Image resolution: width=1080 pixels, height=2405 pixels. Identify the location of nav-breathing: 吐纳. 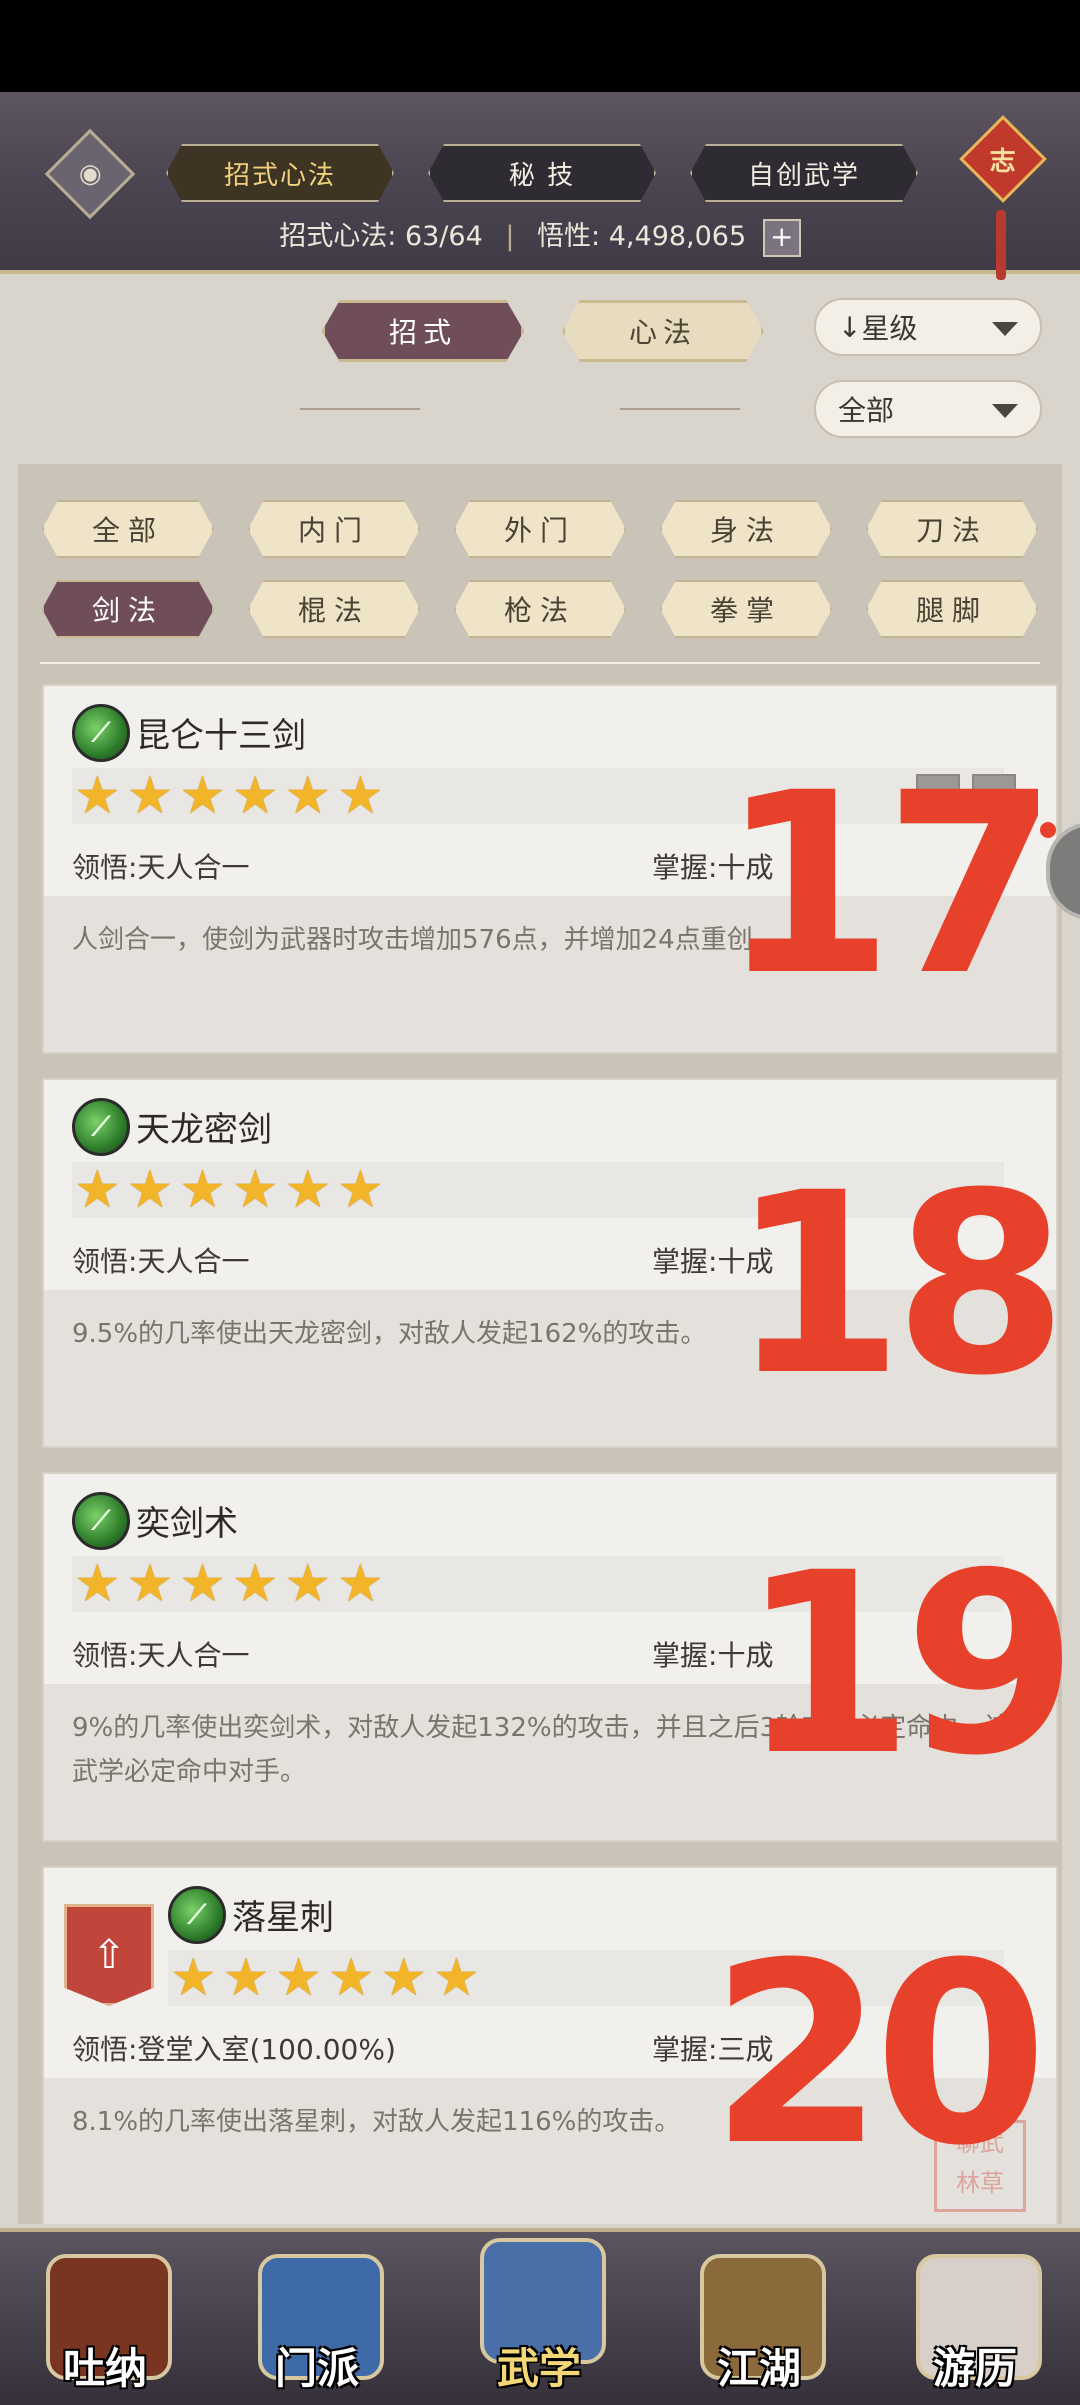
(106, 2321).